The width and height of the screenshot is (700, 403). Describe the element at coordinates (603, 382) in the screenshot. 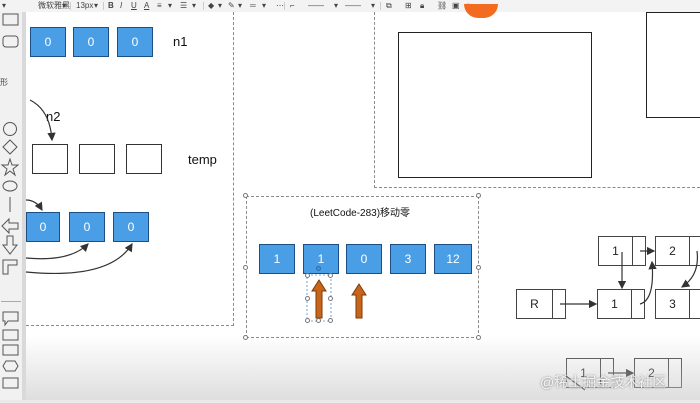

I see `watermark: @稀土掘金技术社区` at that location.